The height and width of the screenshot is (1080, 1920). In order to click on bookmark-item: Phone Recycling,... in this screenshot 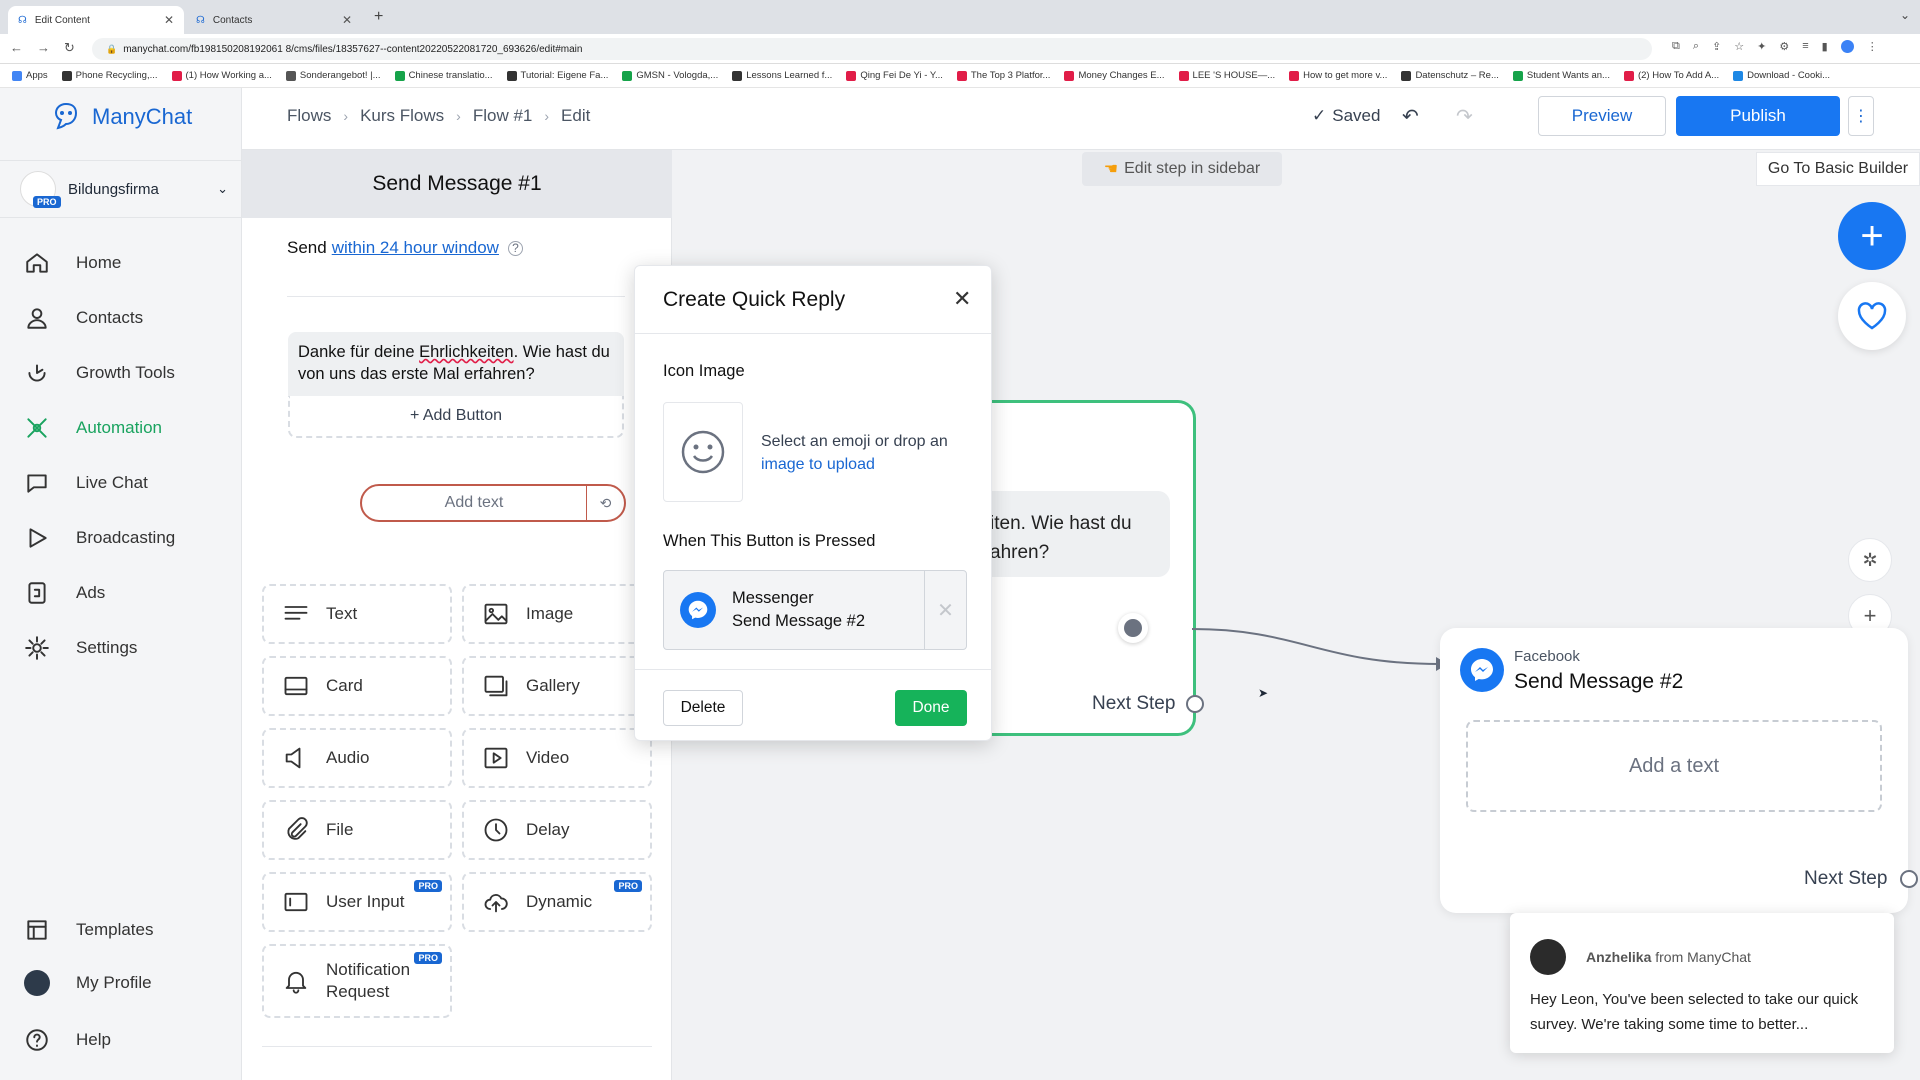, I will do `click(109, 75)`.